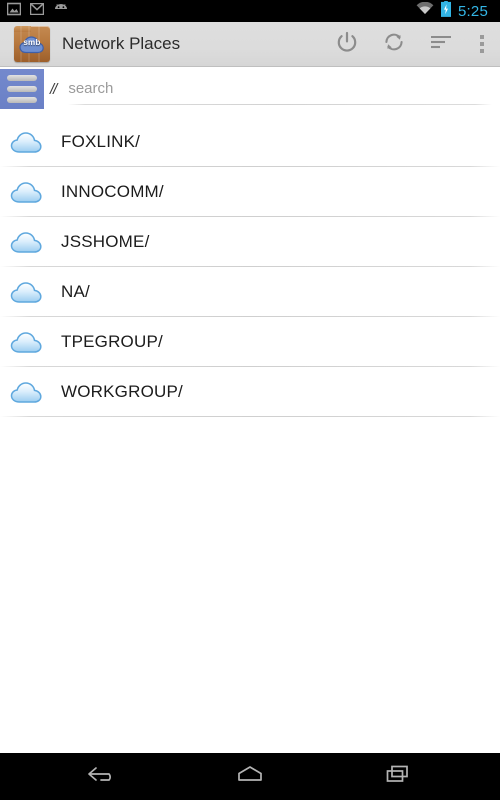 The width and height of the screenshot is (500, 800). Describe the element at coordinates (121, 43) in the screenshot. I see `page-title: Network Places` at that location.